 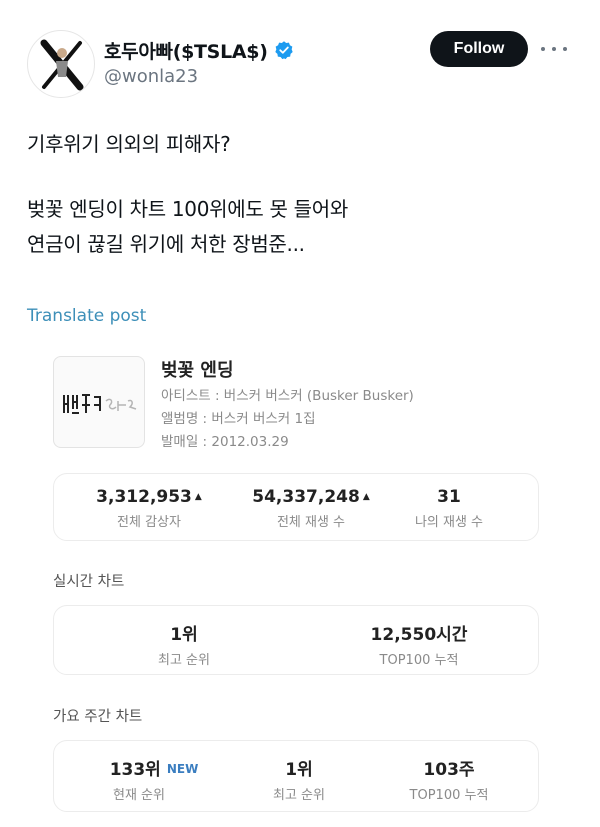 I want to click on realtime-top100-label: TOP100 누적, so click(x=419, y=660).